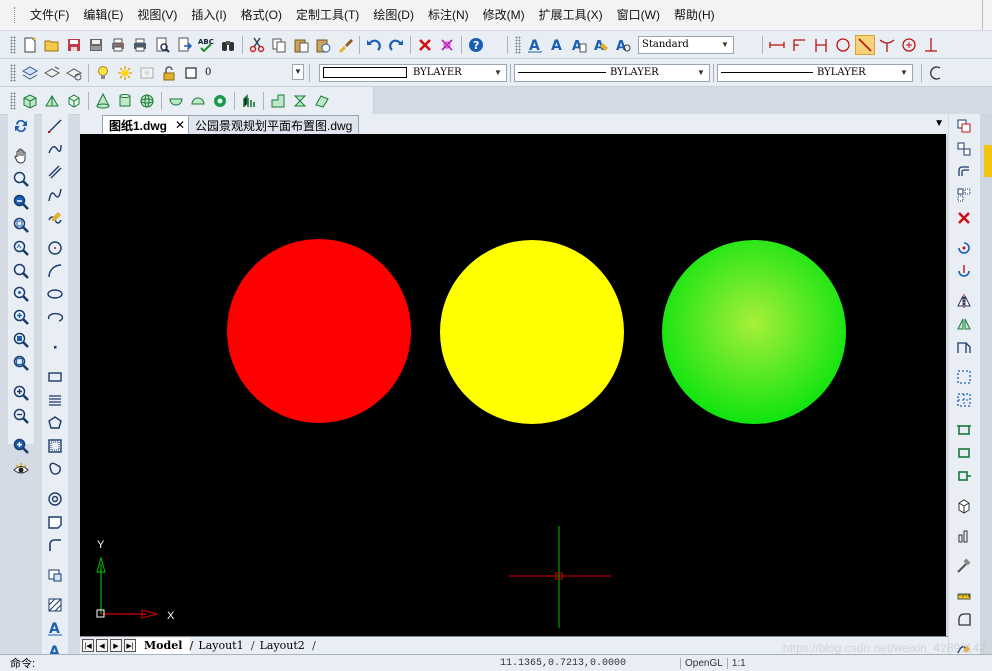 Image resolution: width=992 pixels, height=671 pixels. Describe the element at coordinates (964, 536) in the screenshot. I see `lengthen-icon` at that location.